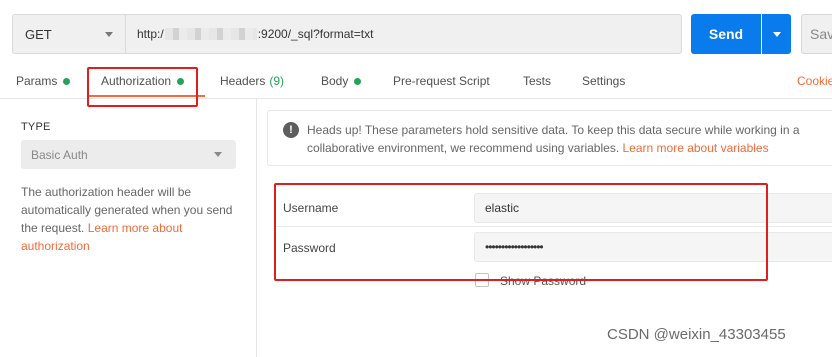  Describe the element at coordinates (335, 81) in the screenshot. I see `tab-body-label: Body` at that location.